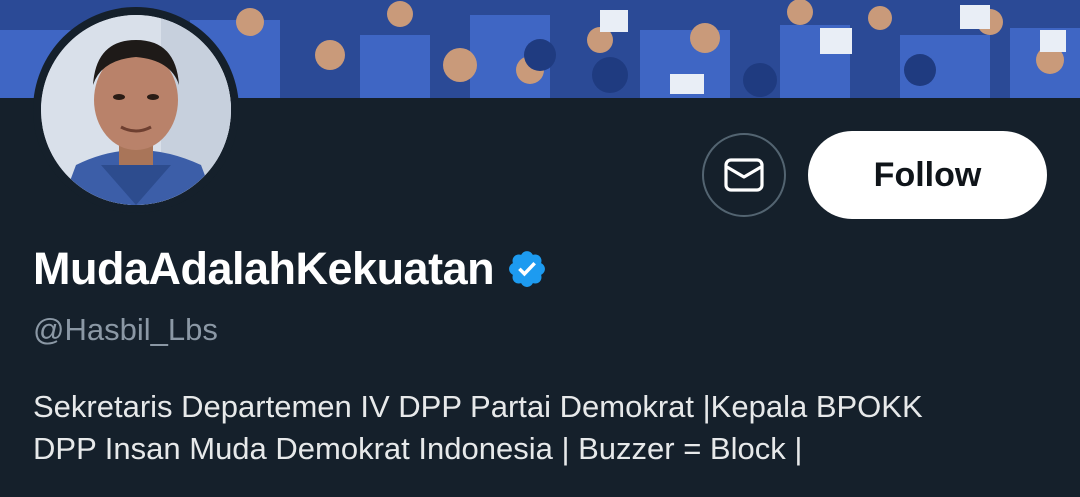 The image size is (1080, 497). I want to click on profile-avatar, so click(136, 110).